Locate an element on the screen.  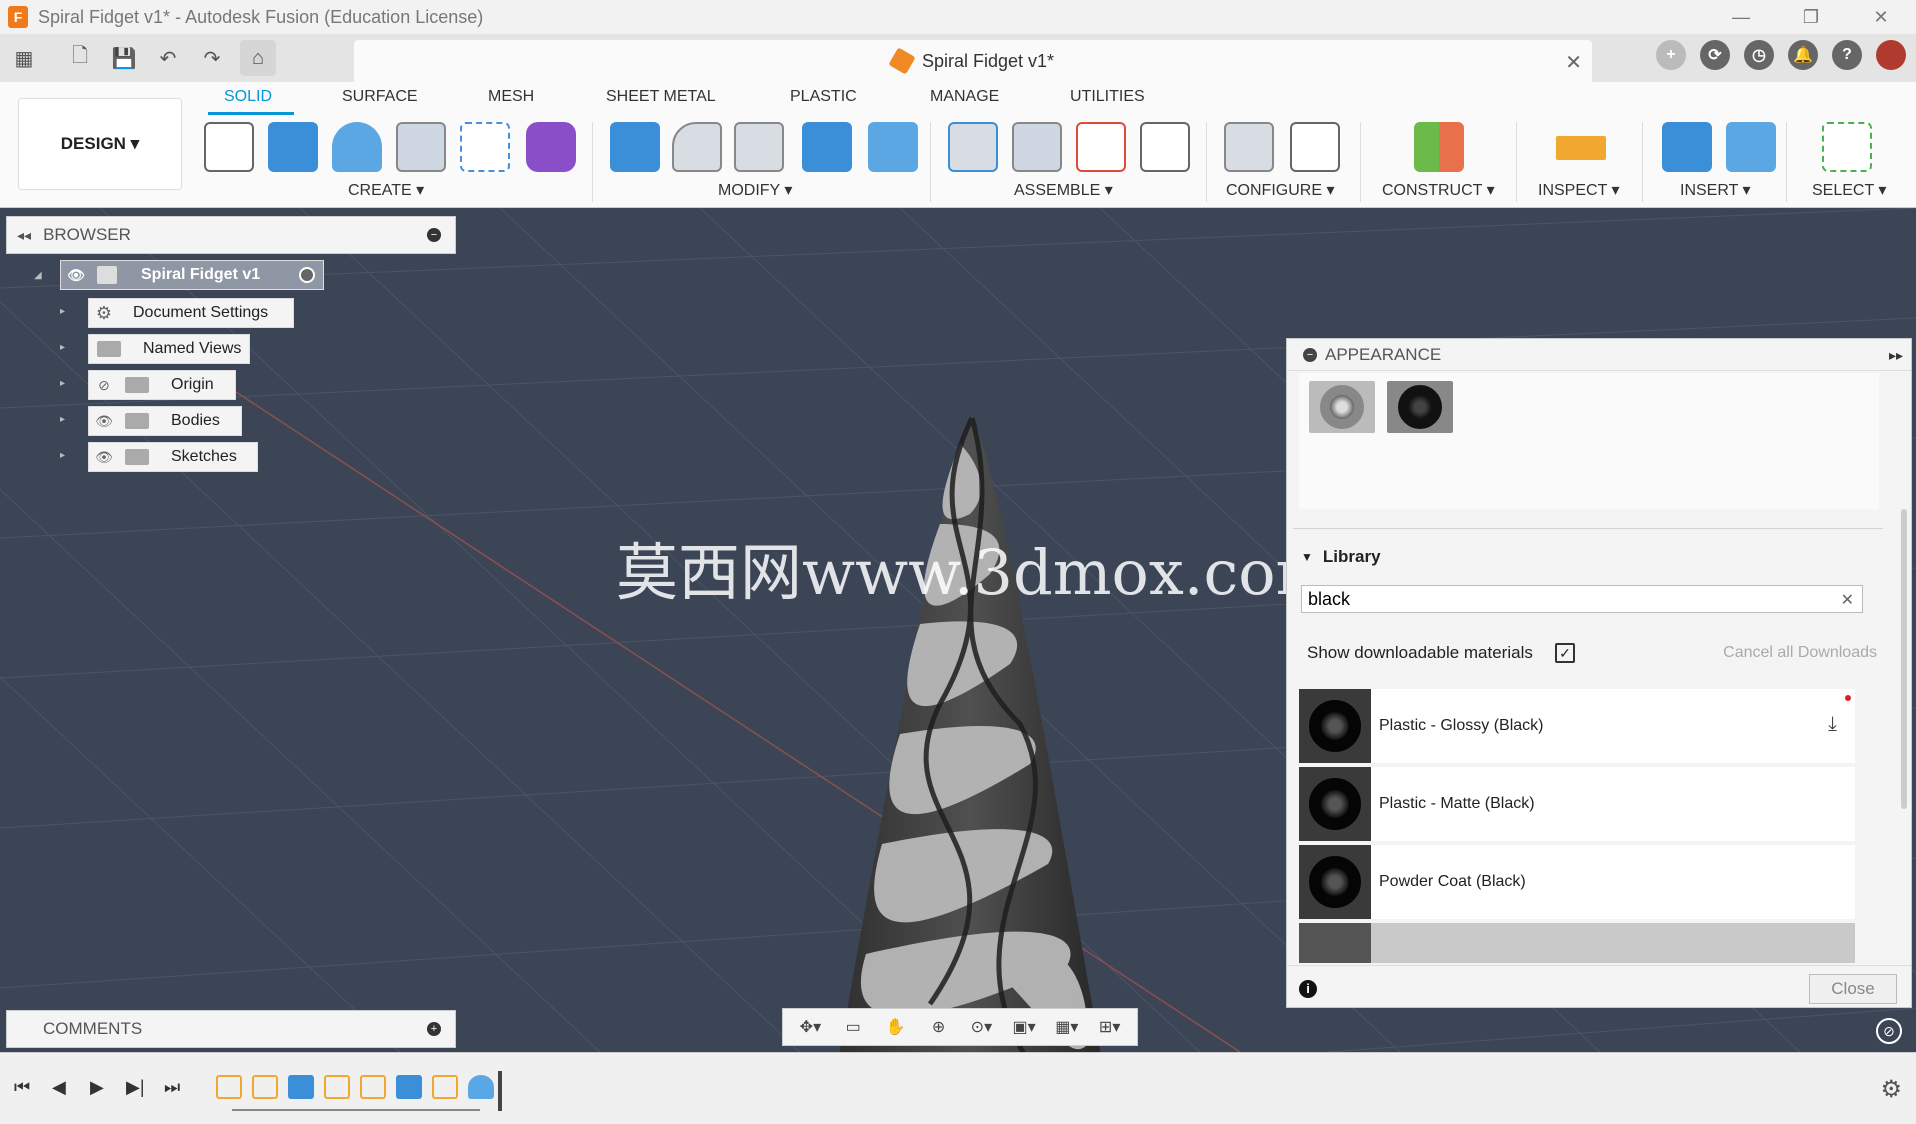
revolve-icon is located at coordinates (357, 147).